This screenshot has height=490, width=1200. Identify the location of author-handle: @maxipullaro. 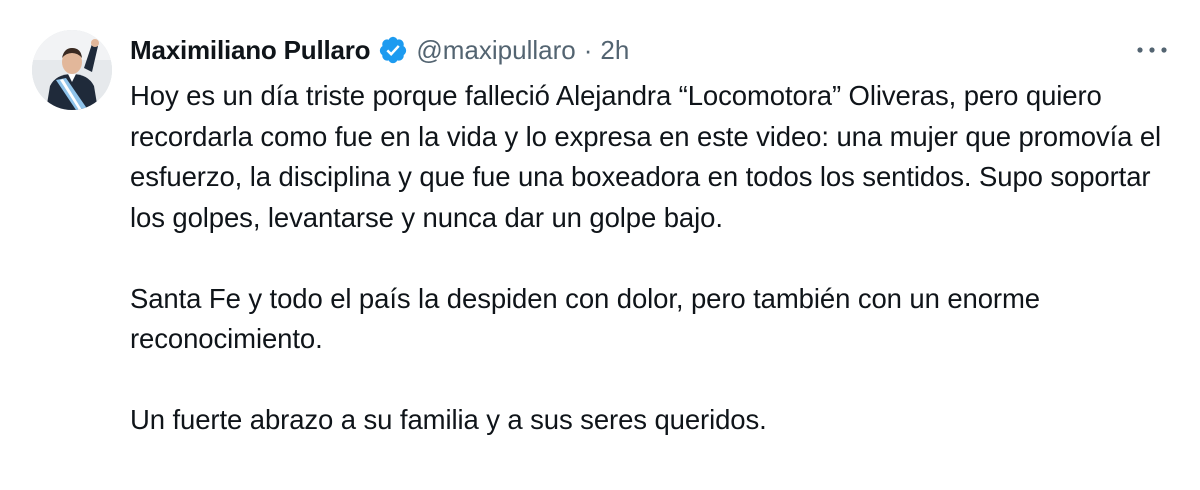
(495, 50).